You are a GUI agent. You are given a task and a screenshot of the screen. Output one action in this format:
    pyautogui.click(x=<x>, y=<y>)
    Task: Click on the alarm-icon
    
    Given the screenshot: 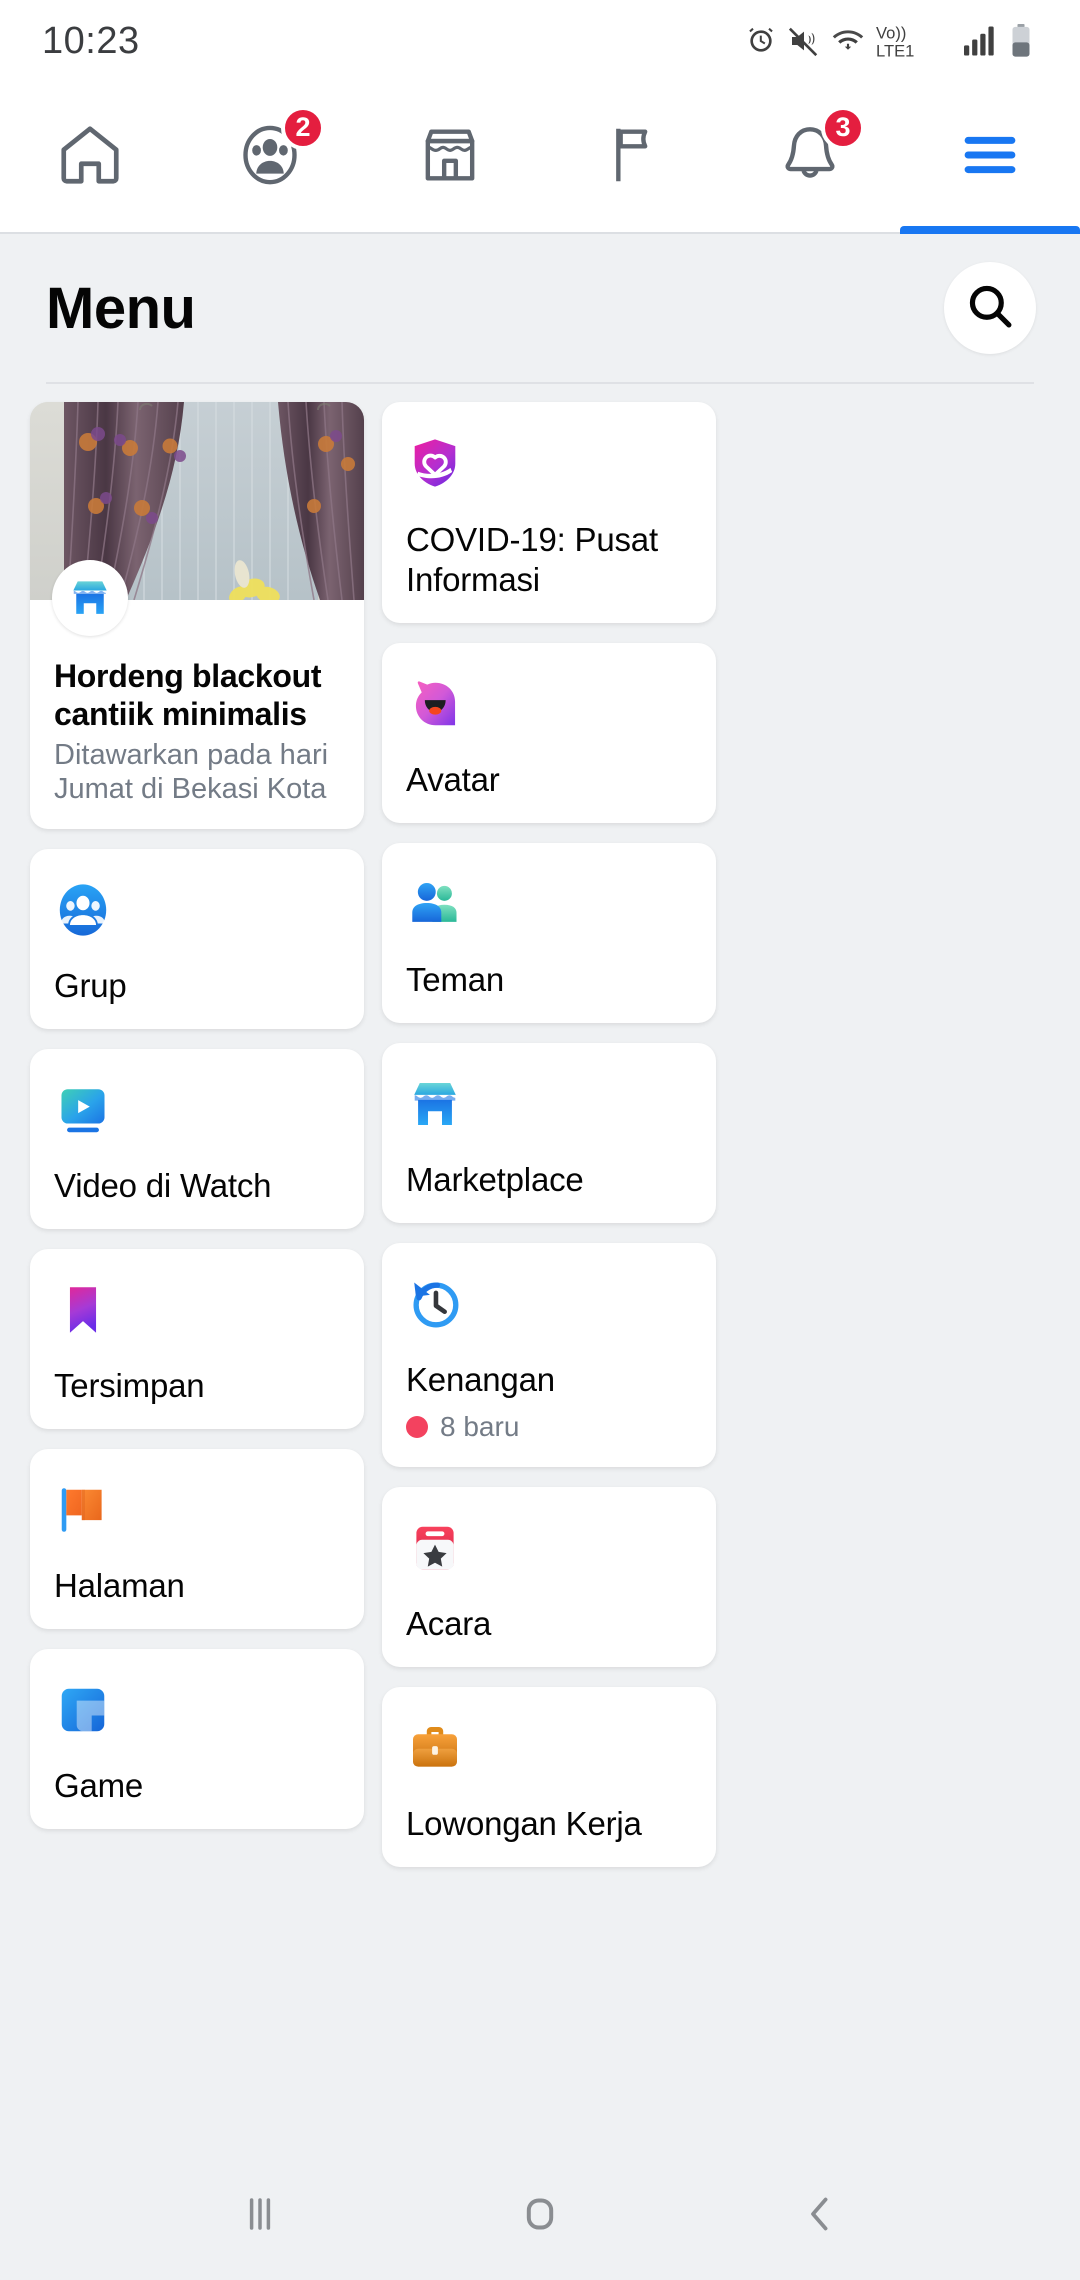 What is the action you would take?
    pyautogui.click(x=761, y=41)
    